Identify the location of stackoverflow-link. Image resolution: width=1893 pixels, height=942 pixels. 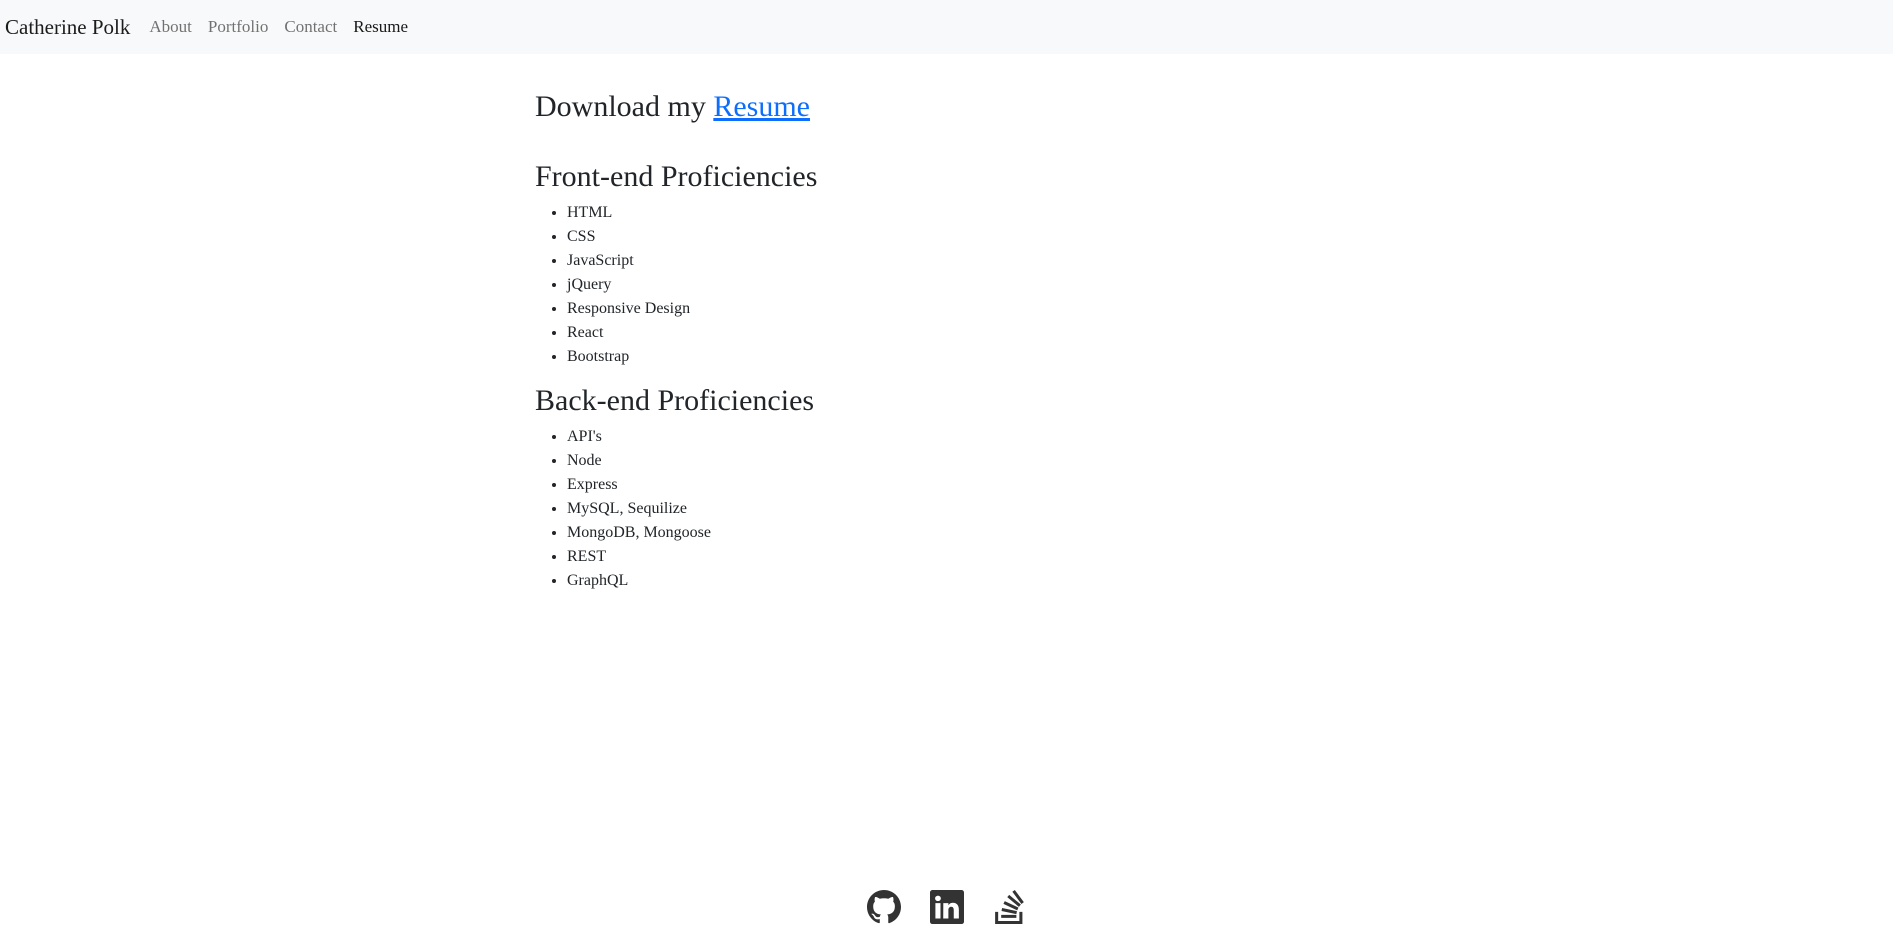
(1010, 907).